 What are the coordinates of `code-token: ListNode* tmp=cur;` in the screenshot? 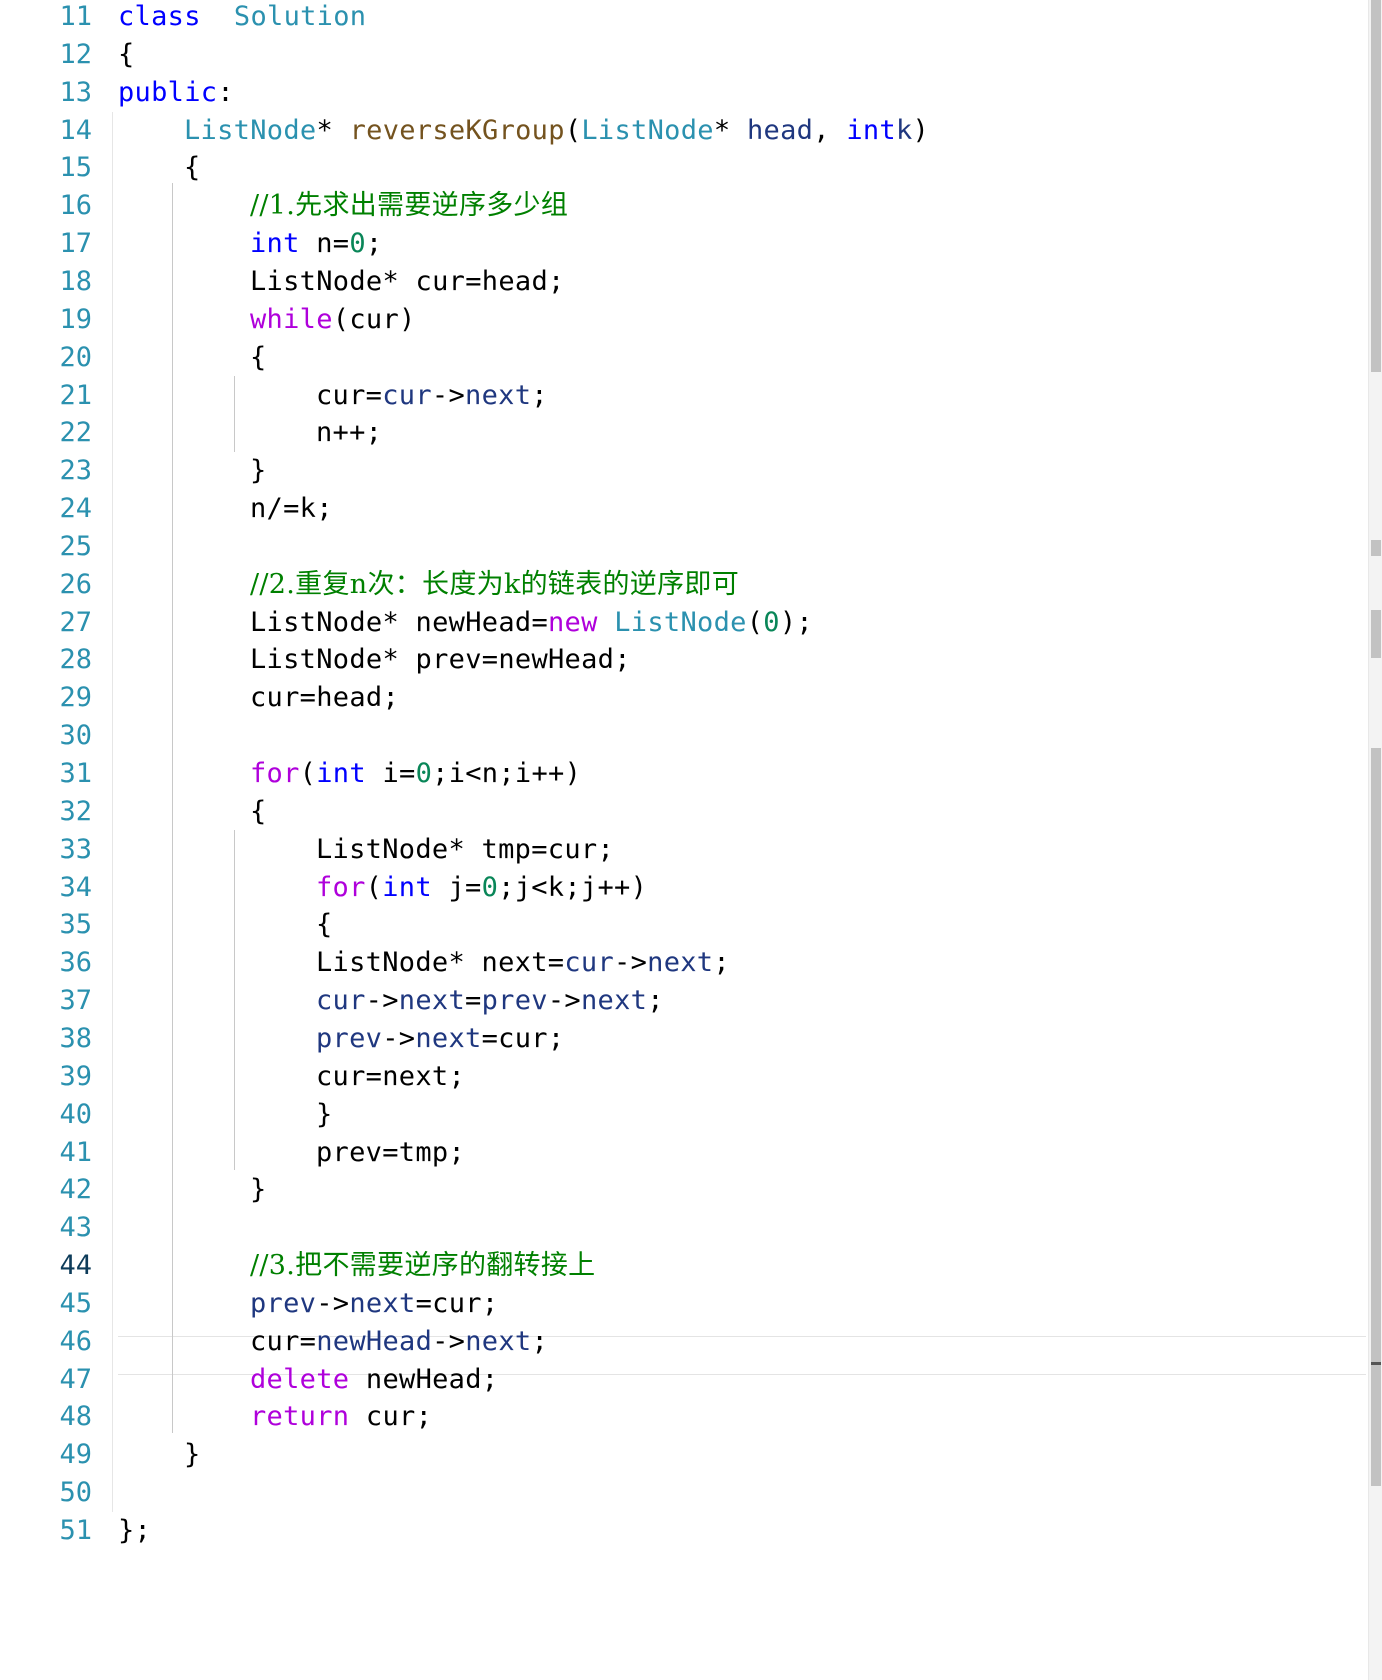 It's located at (465, 849).